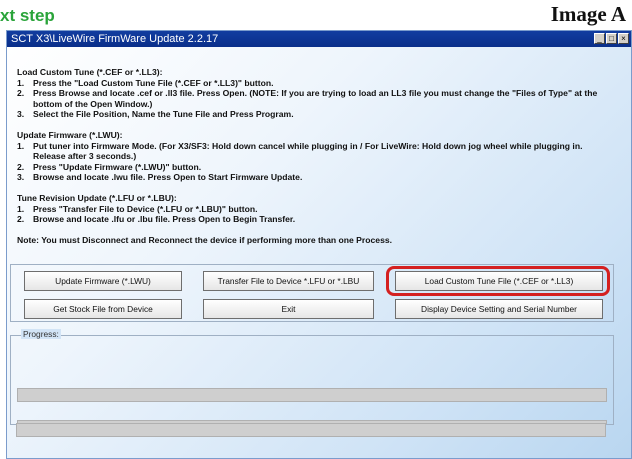 This screenshot has width=632, height=459. I want to click on minimize-button: _, so click(599, 38).